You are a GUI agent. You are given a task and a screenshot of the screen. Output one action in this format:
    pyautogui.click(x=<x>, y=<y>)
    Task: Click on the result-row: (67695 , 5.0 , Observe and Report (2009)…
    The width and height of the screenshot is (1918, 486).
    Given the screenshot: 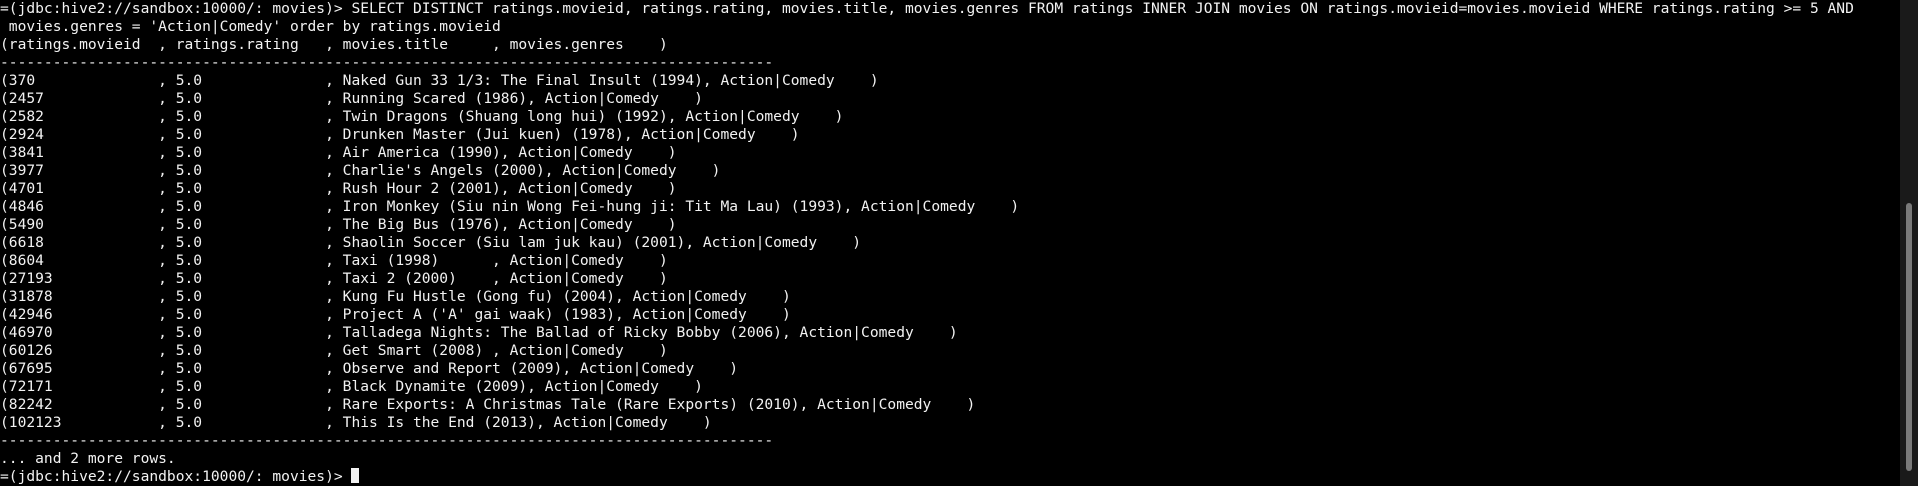 What is the action you would take?
    pyautogui.click(x=369, y=368)
    